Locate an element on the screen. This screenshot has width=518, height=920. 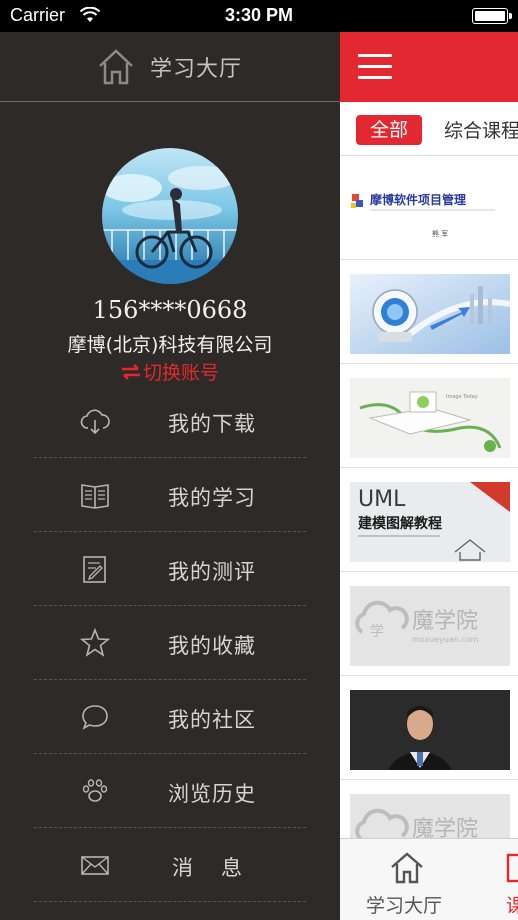
bottom-tab-bar: 学习大厅 课 is located at coordinates (429, 879).